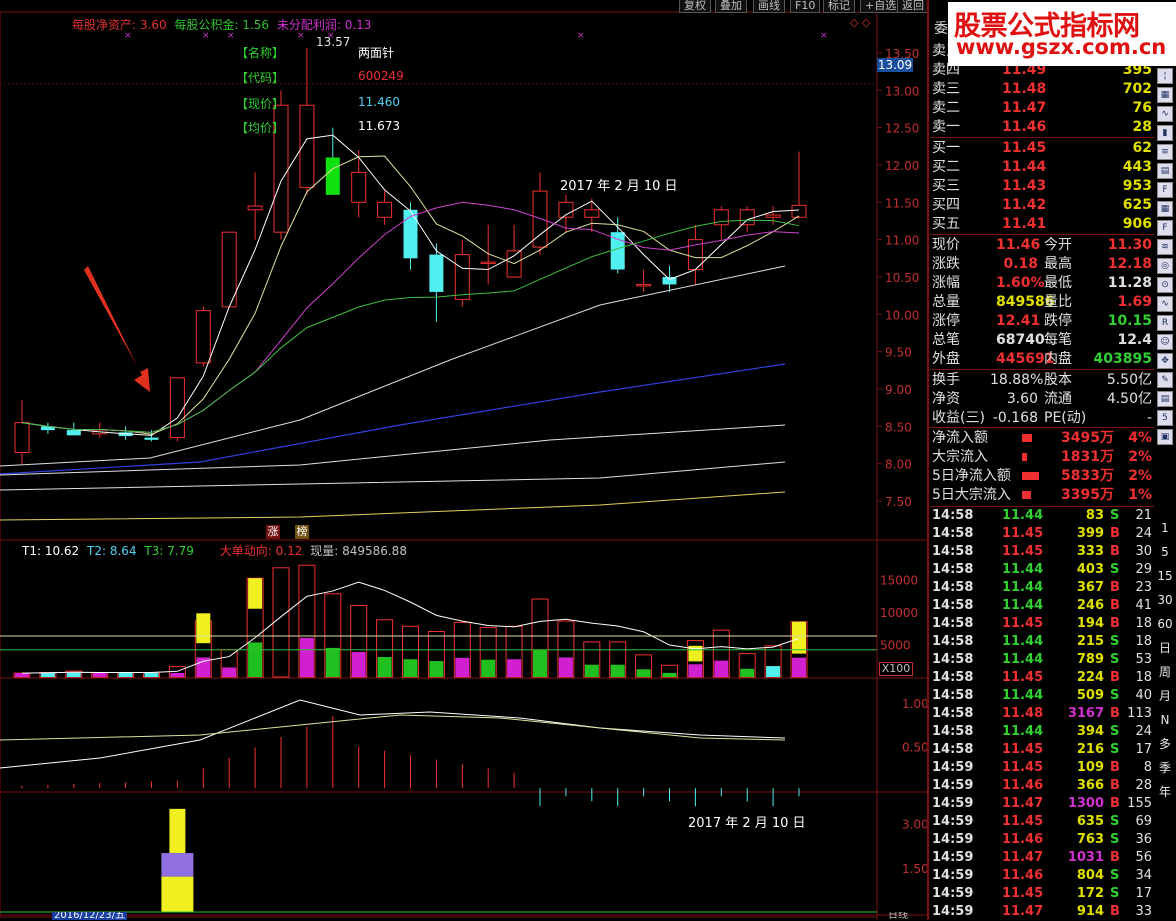  Describe the element at coordinates (1042, 642) in the screenshot. I see `trade-row: 14:58 11.44 215 S 18` at that location.